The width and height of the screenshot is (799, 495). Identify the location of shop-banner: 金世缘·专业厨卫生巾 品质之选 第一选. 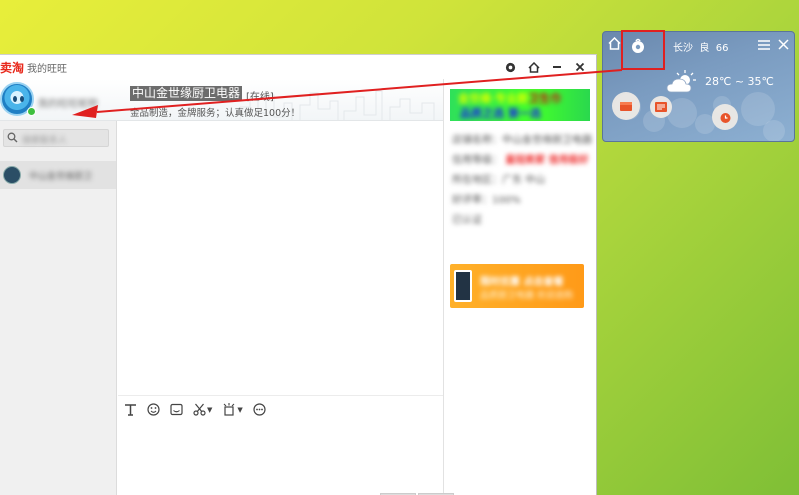
(520, 105).